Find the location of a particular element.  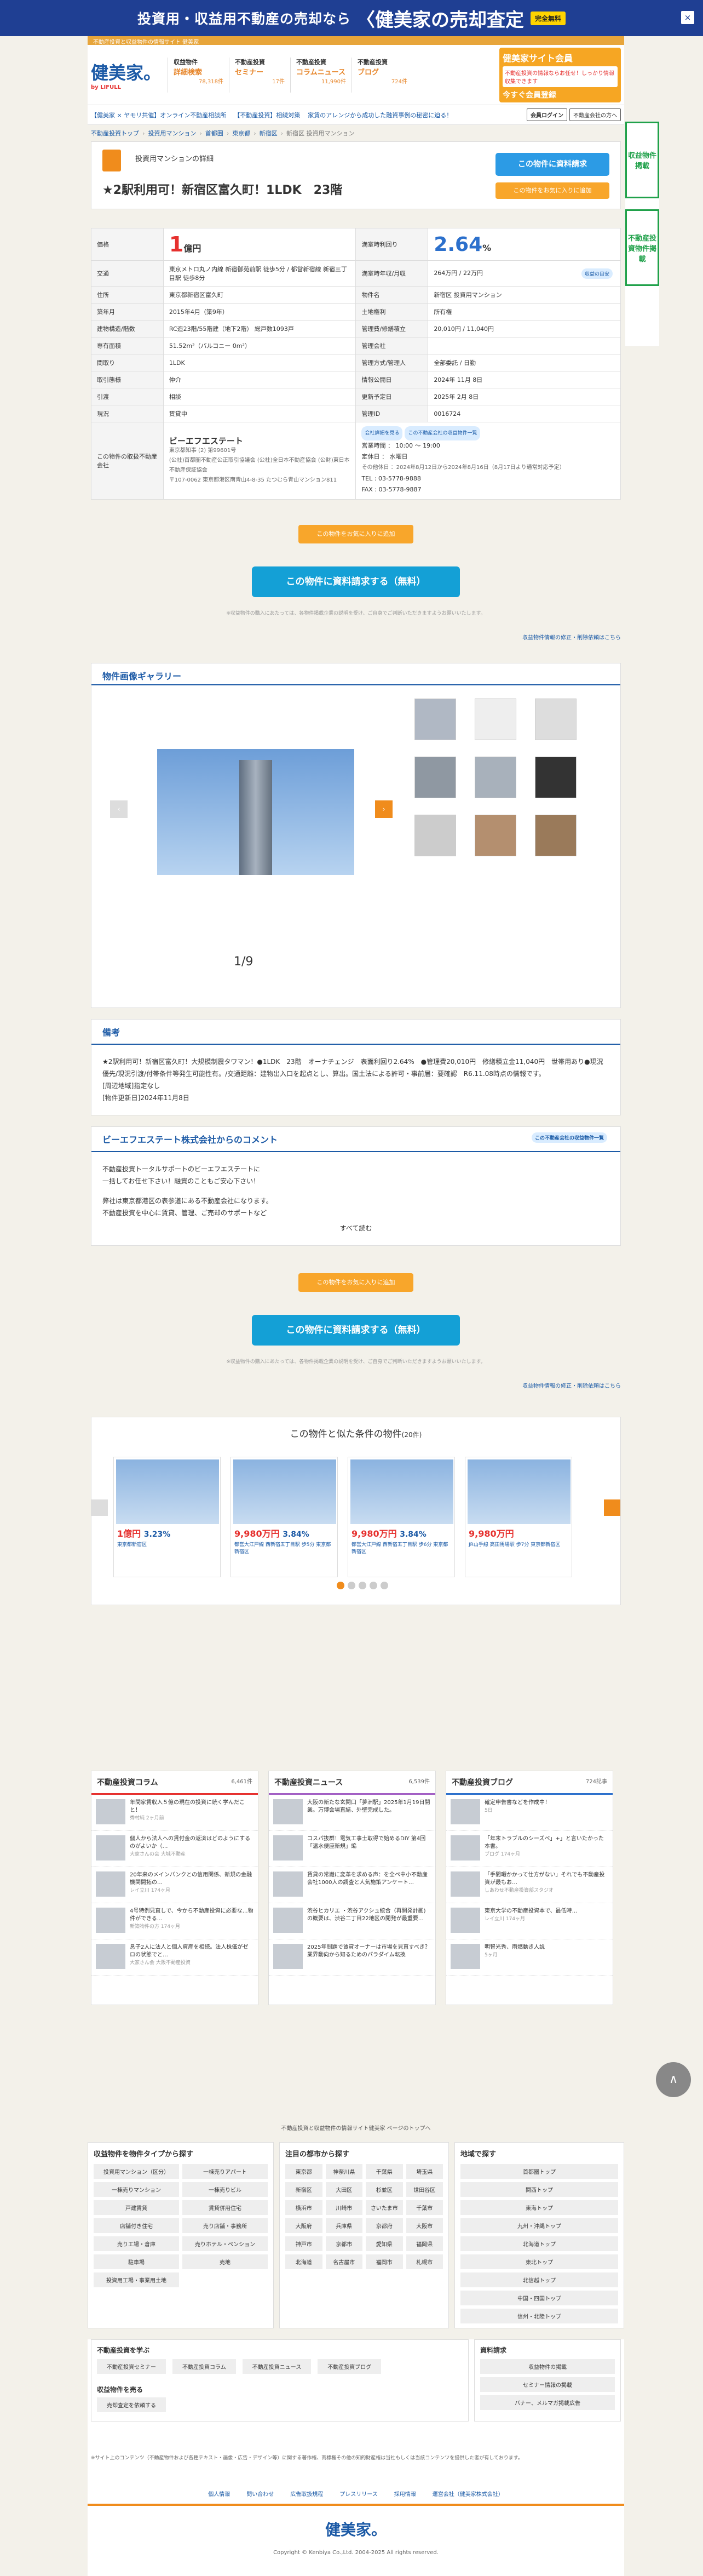

company-name: ビーエフエステート is located at coordinates (259, 441).